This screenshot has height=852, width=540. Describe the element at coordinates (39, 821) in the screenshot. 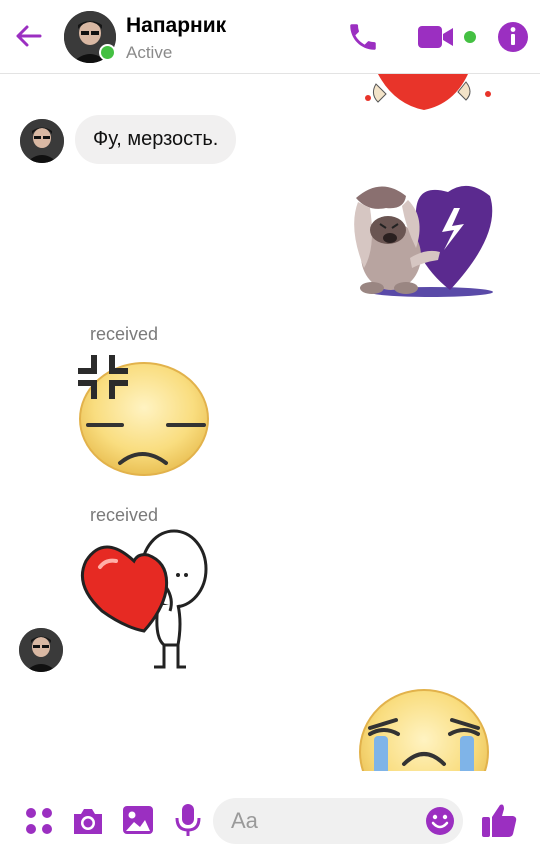

I see `grid-dots-icon` at that location.